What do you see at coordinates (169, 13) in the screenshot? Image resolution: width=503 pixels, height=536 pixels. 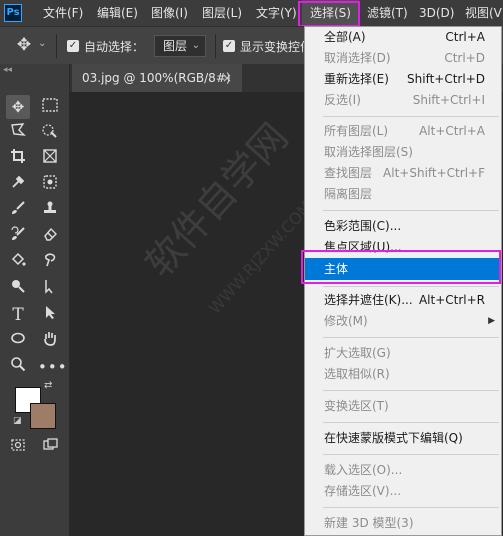 I see `menu-image: 图像(I)` at bounding box center [169, 13].